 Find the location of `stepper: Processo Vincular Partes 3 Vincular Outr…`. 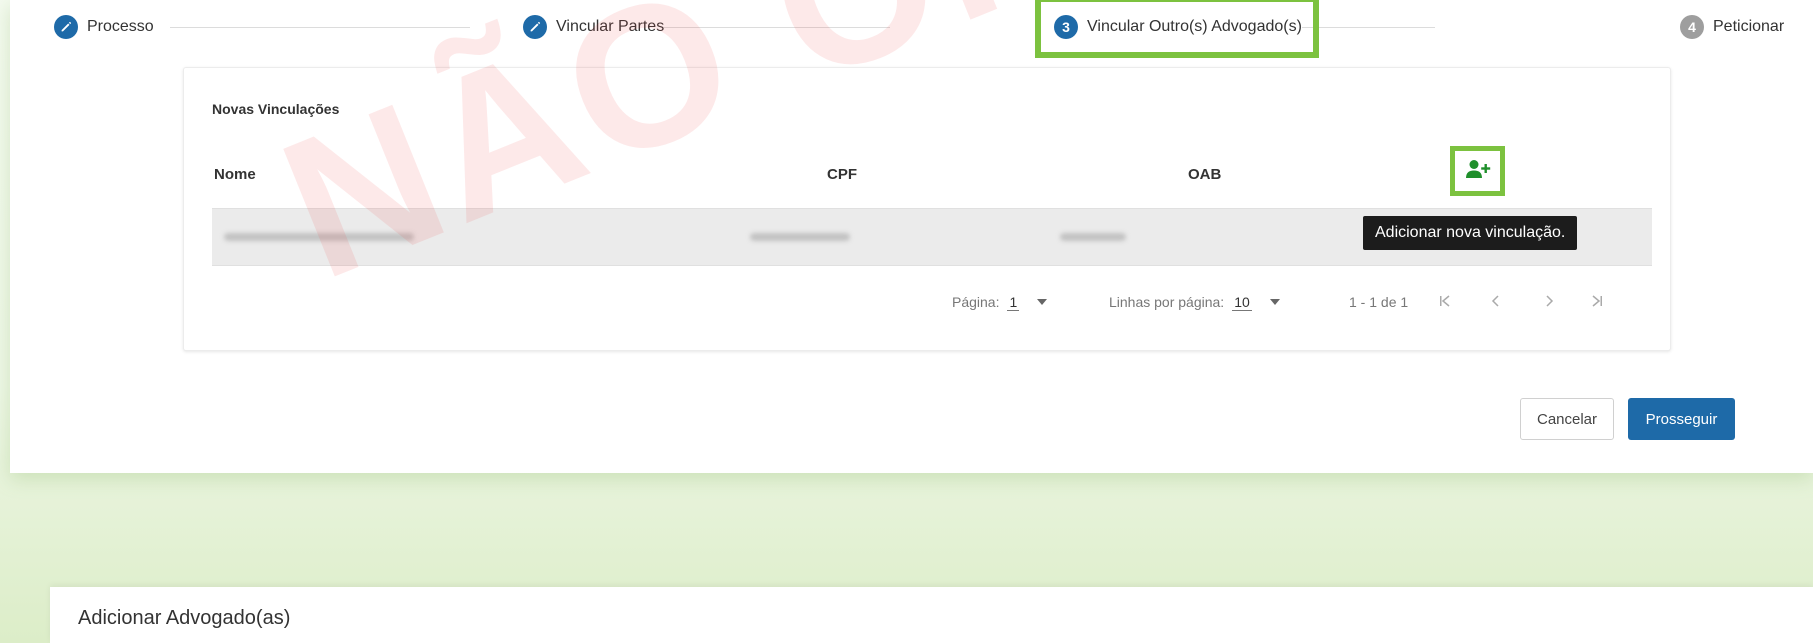

stepper: Processo Vincular Partes 3 Vincular Outr… is located at coordinates (911, 29).